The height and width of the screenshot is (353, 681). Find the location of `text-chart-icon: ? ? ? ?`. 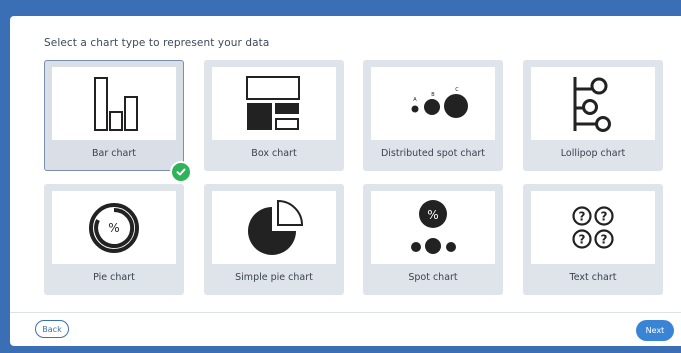

text-chart-icon: ? ? ? ? is located at coordinates (593, 227).